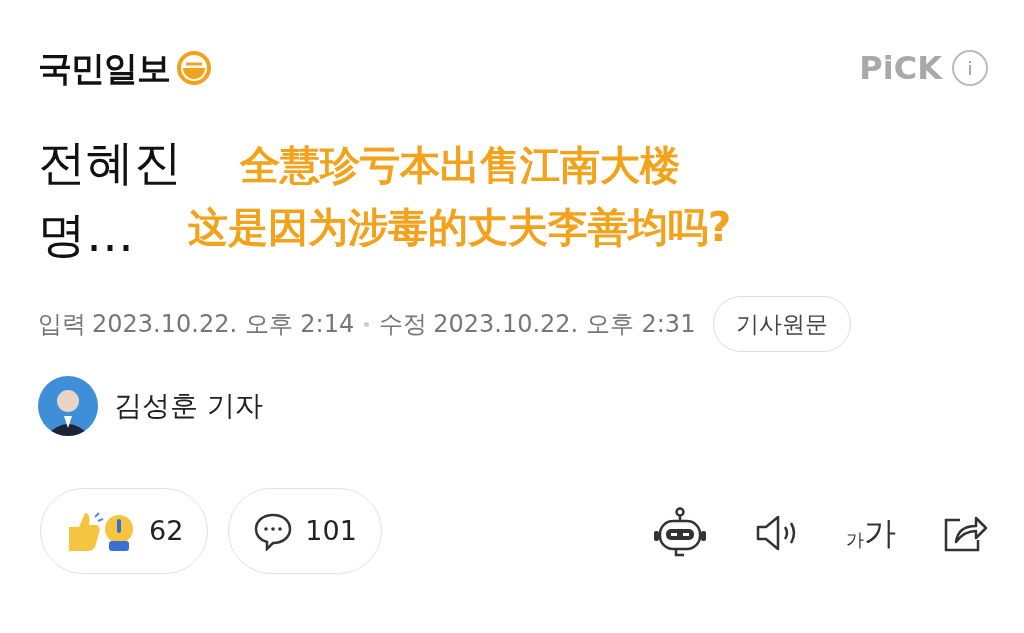 This screenshot has height=633, width=1024. I want to click on font-size-button: 가가, so click(871, 533).